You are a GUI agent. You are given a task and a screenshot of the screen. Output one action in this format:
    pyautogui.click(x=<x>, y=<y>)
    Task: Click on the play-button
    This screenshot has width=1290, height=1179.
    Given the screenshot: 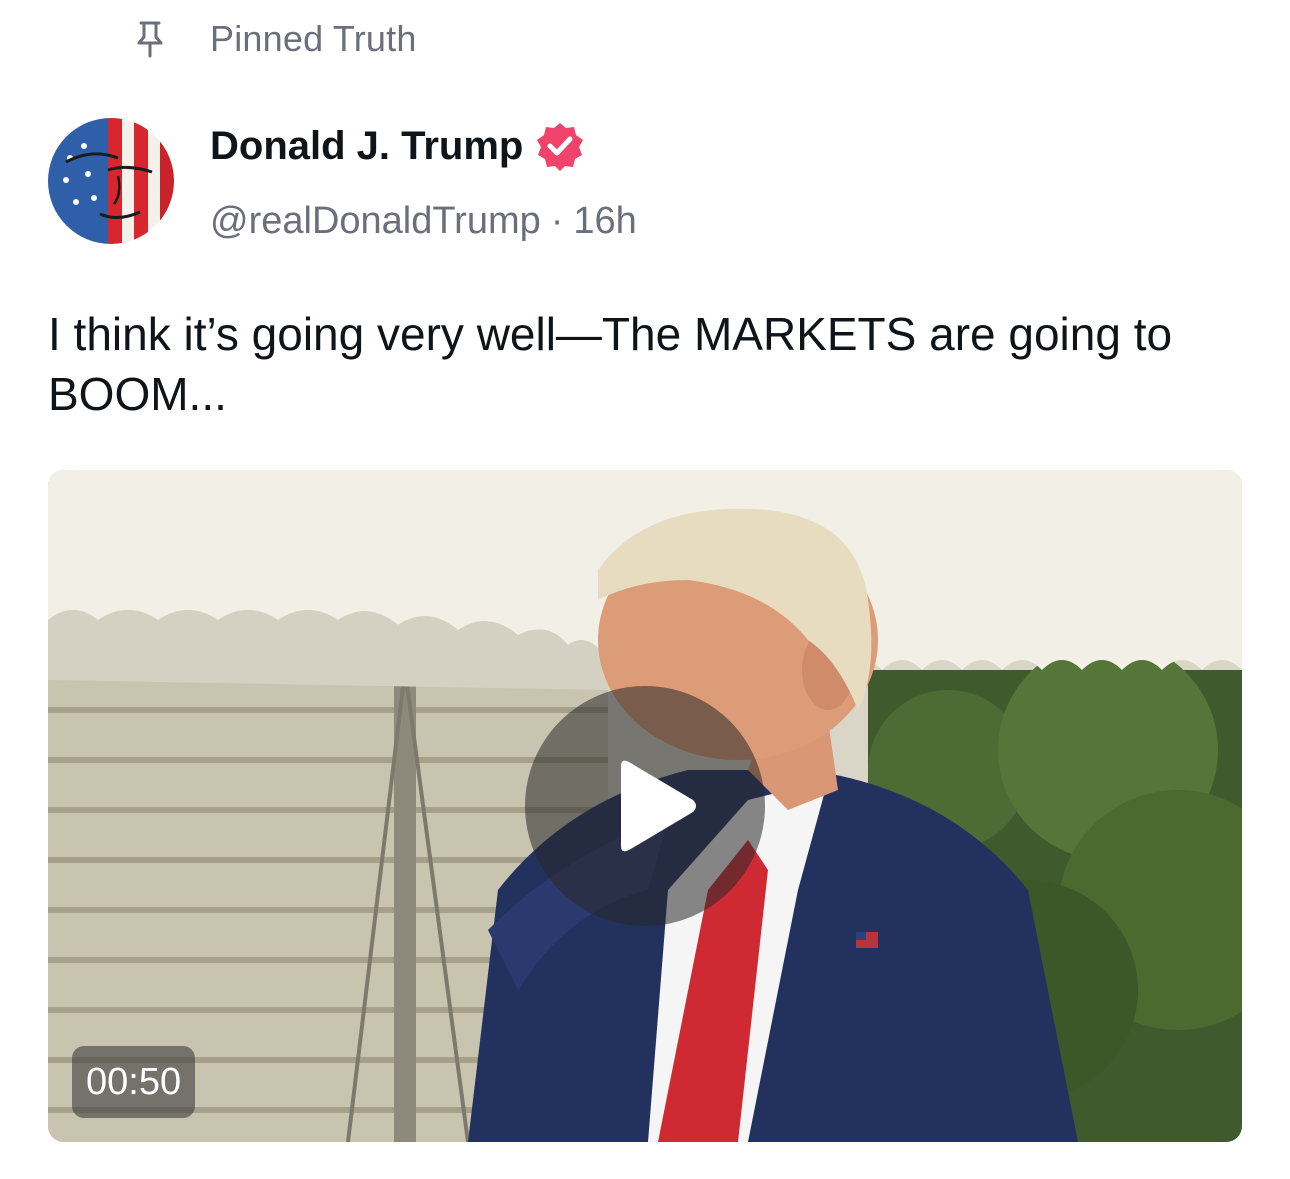 What is the action you would take?
    pyautogui.click(x=645, y=806)
    